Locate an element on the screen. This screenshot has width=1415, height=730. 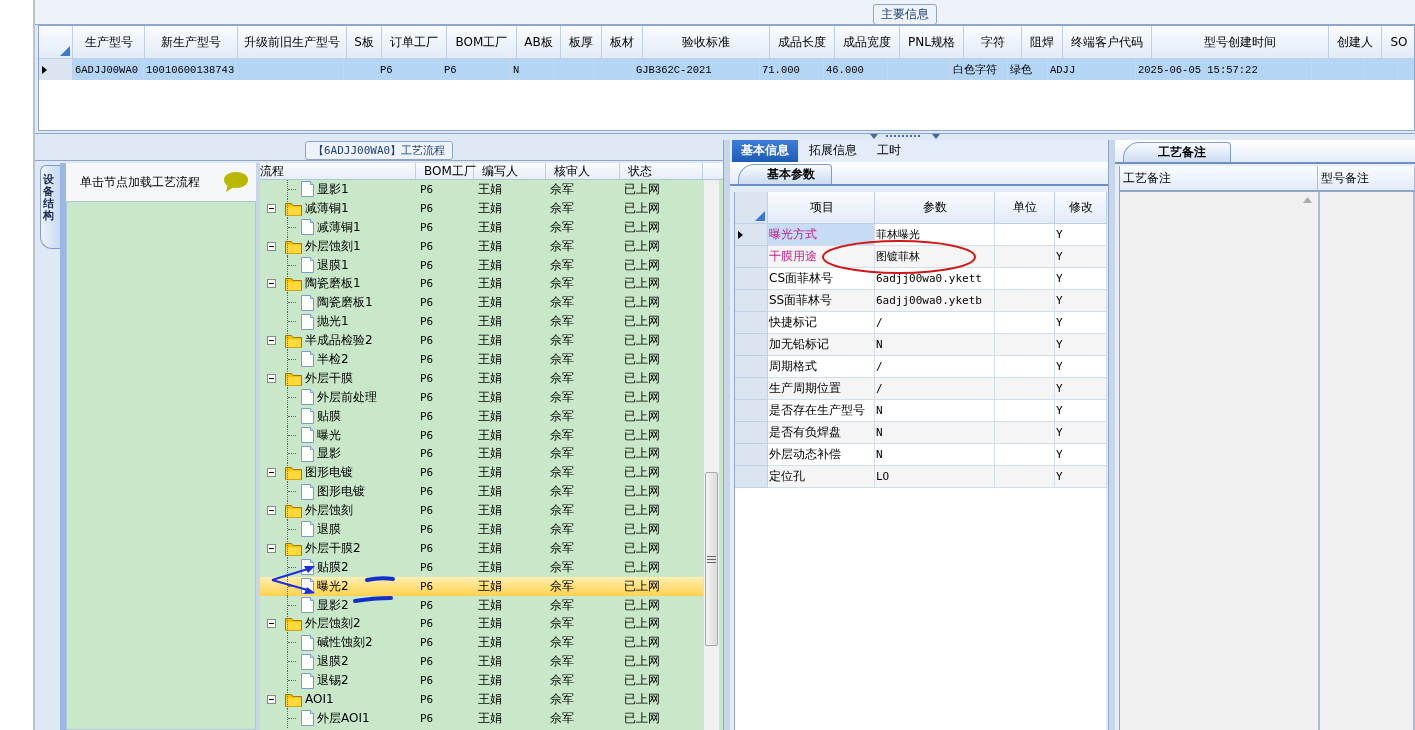
column-header: 核审人 is located at coordinates (583, 171).